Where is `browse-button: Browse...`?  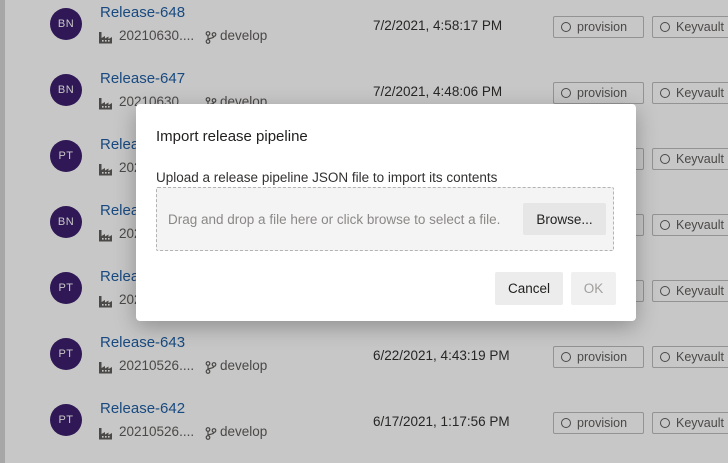 browse-button: Browse... is located at coordinates (564, 219).